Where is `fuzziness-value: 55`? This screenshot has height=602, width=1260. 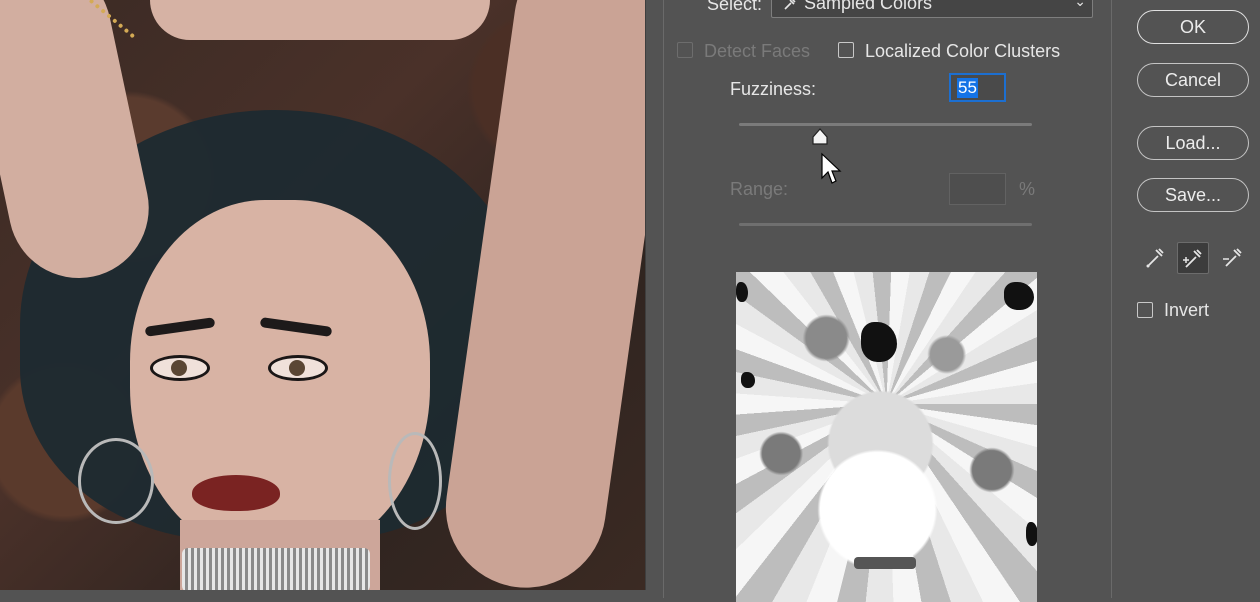
fuzziness-value: 55 is located at coordinates (967, 88).